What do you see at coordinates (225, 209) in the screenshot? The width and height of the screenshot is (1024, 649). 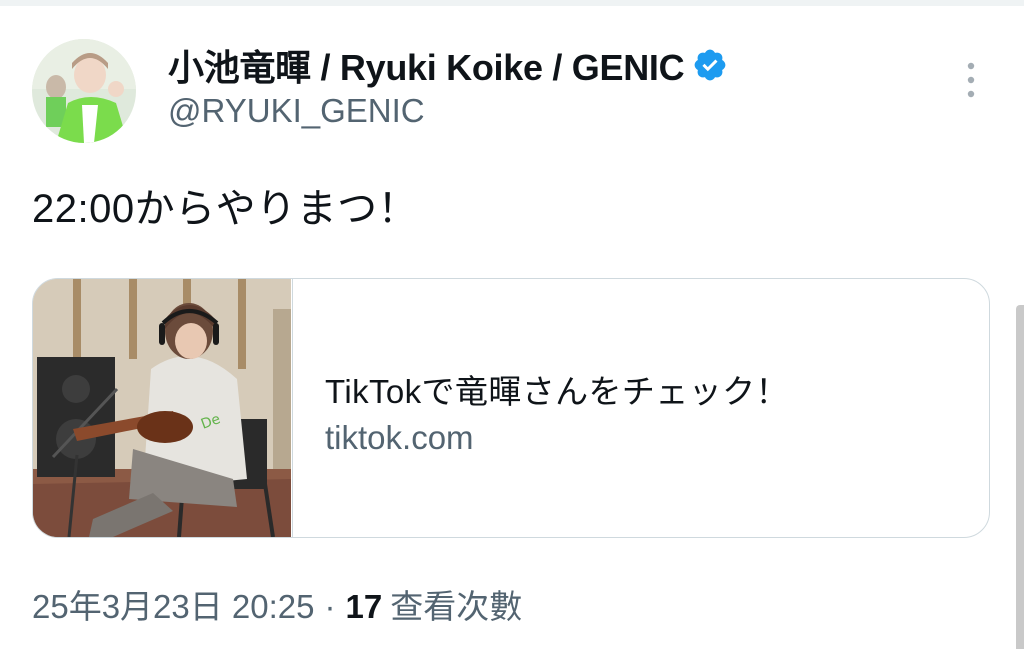 I see `tweet-text: 22:00からやりまつ！` at bounding box center [225, 209].